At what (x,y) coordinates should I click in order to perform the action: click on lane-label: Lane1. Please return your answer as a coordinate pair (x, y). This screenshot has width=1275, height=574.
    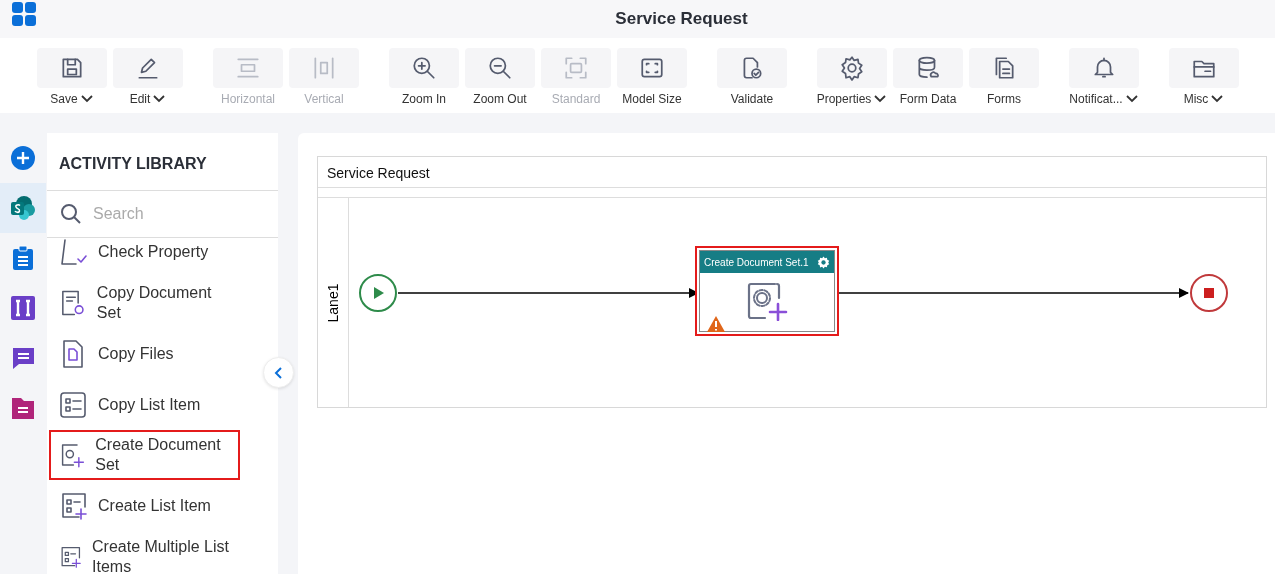
    Looking at the image, I should click on (333, 302).